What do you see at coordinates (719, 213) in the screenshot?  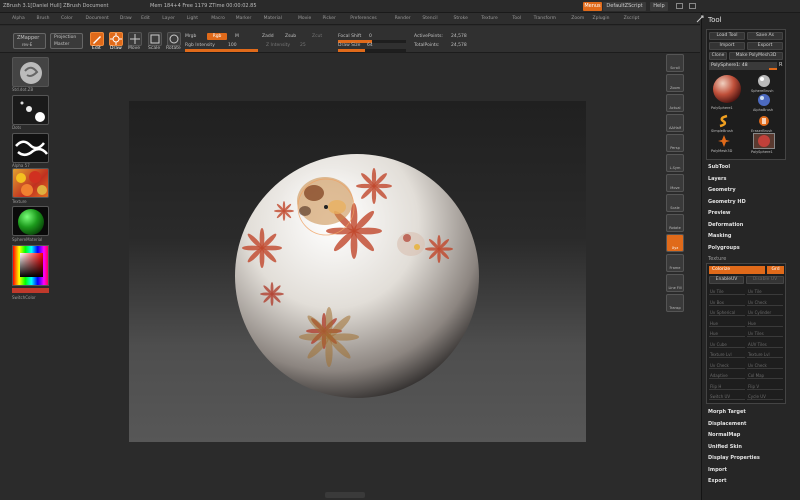 I see `section-preview: Preview` at bounding box center [719, 213].